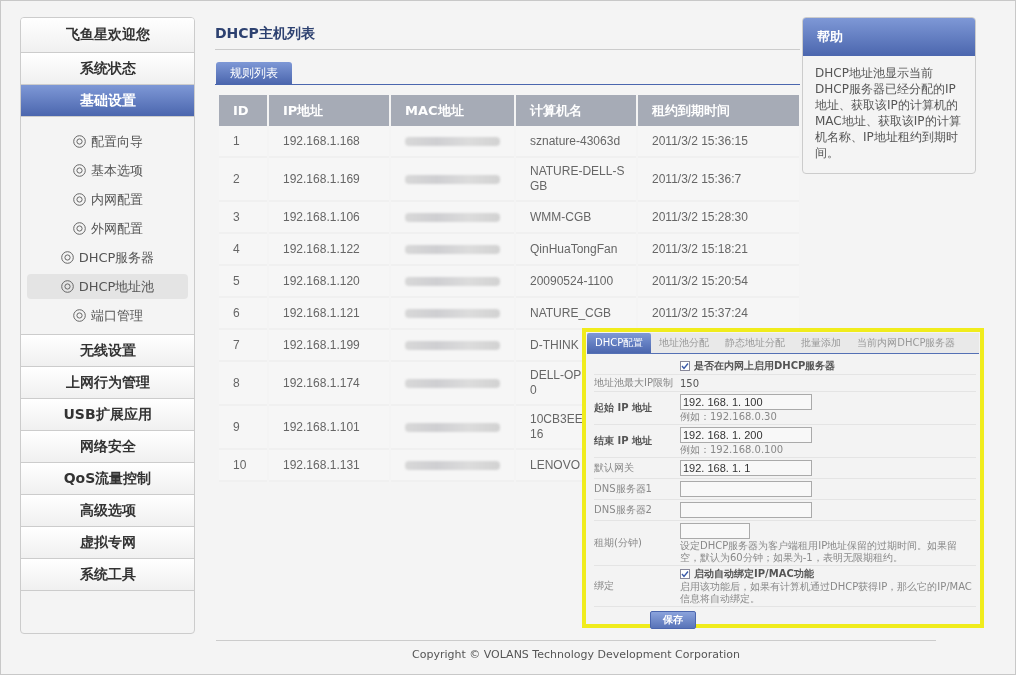  What do you see at coordinates (819, 552) in the screenshot?
I see `hint-text: 设定DHCP服务器为客户端租用IP地址保留的过期时间。如果留空，默认为60分钟；如果为-1，表明无限期租约。` at bounding box center [819, 552].